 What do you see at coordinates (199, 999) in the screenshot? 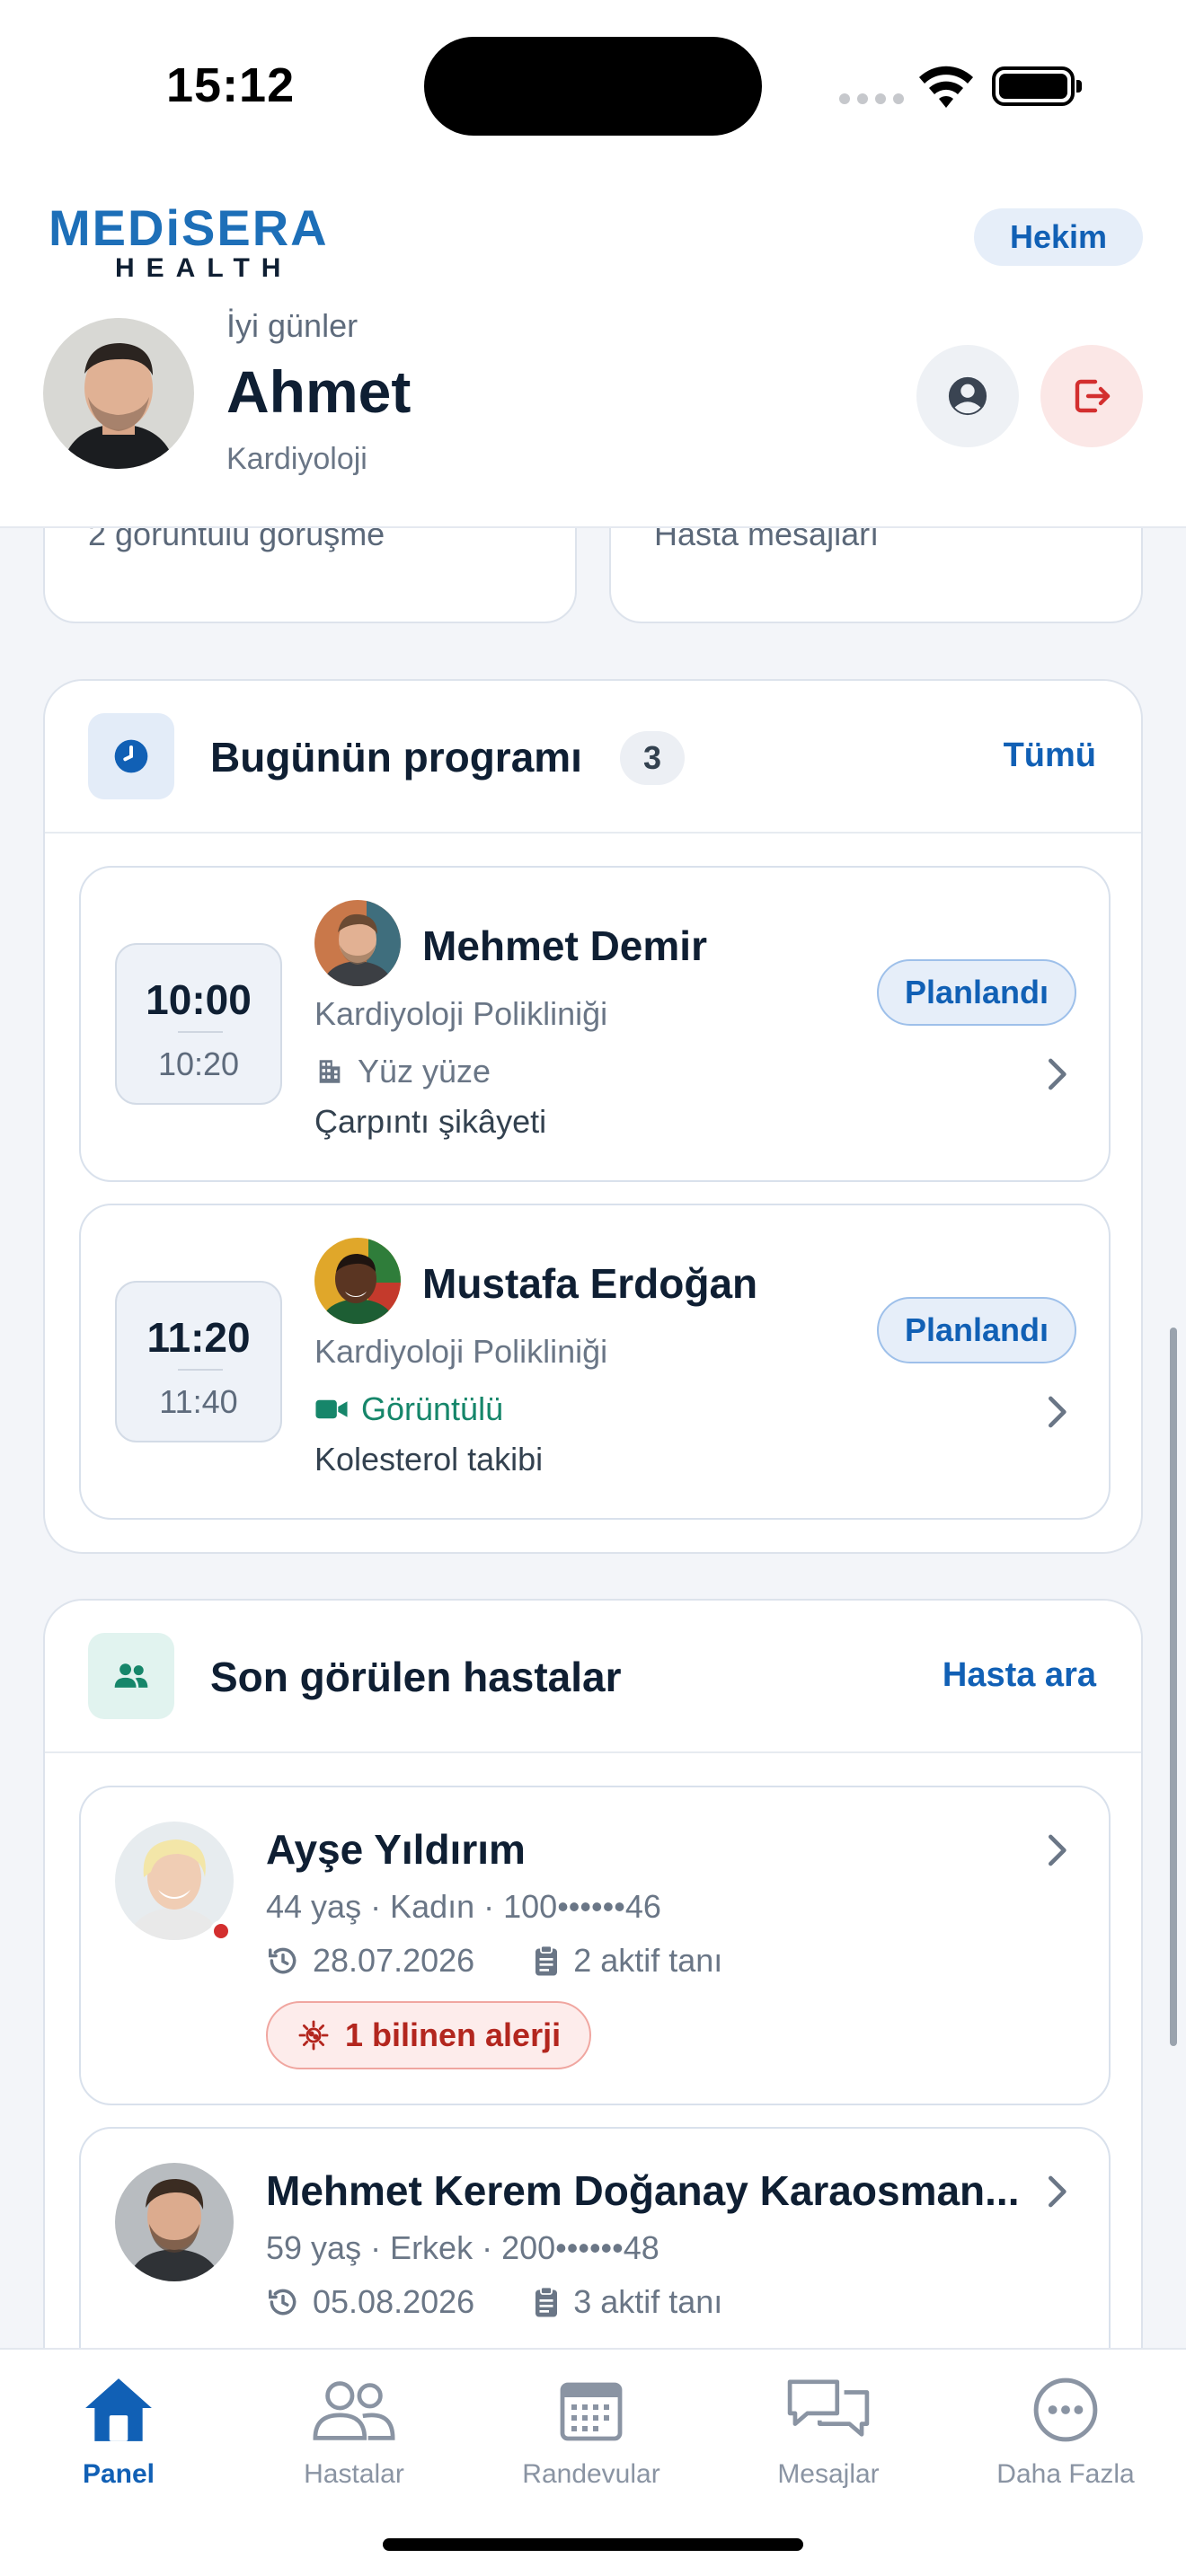
I see `appointment-start-time: 10:00` at bounding box center [199, 999].